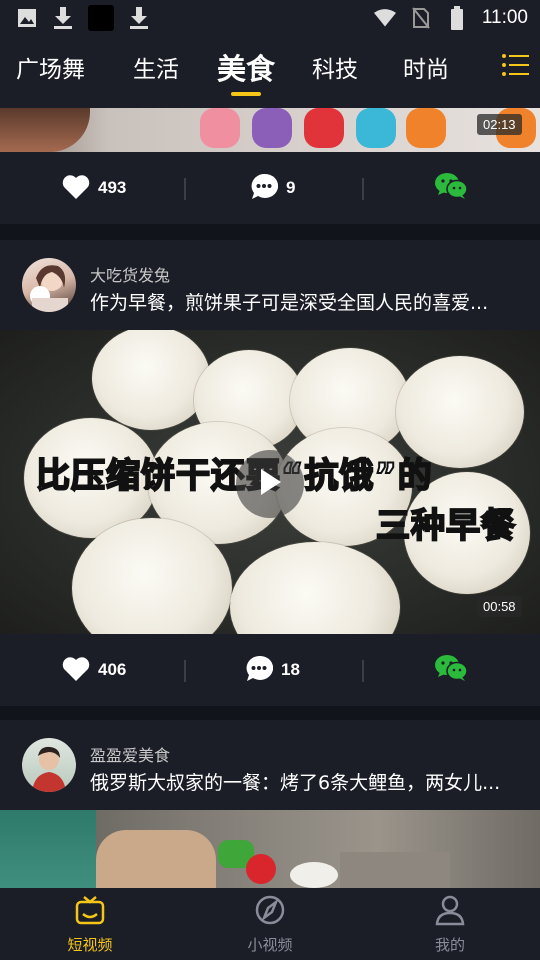 The image size is (540, 960). I want to click on category-tab-bar: 广场舞 生活 美食 科技 时尚, so click(270, 72).